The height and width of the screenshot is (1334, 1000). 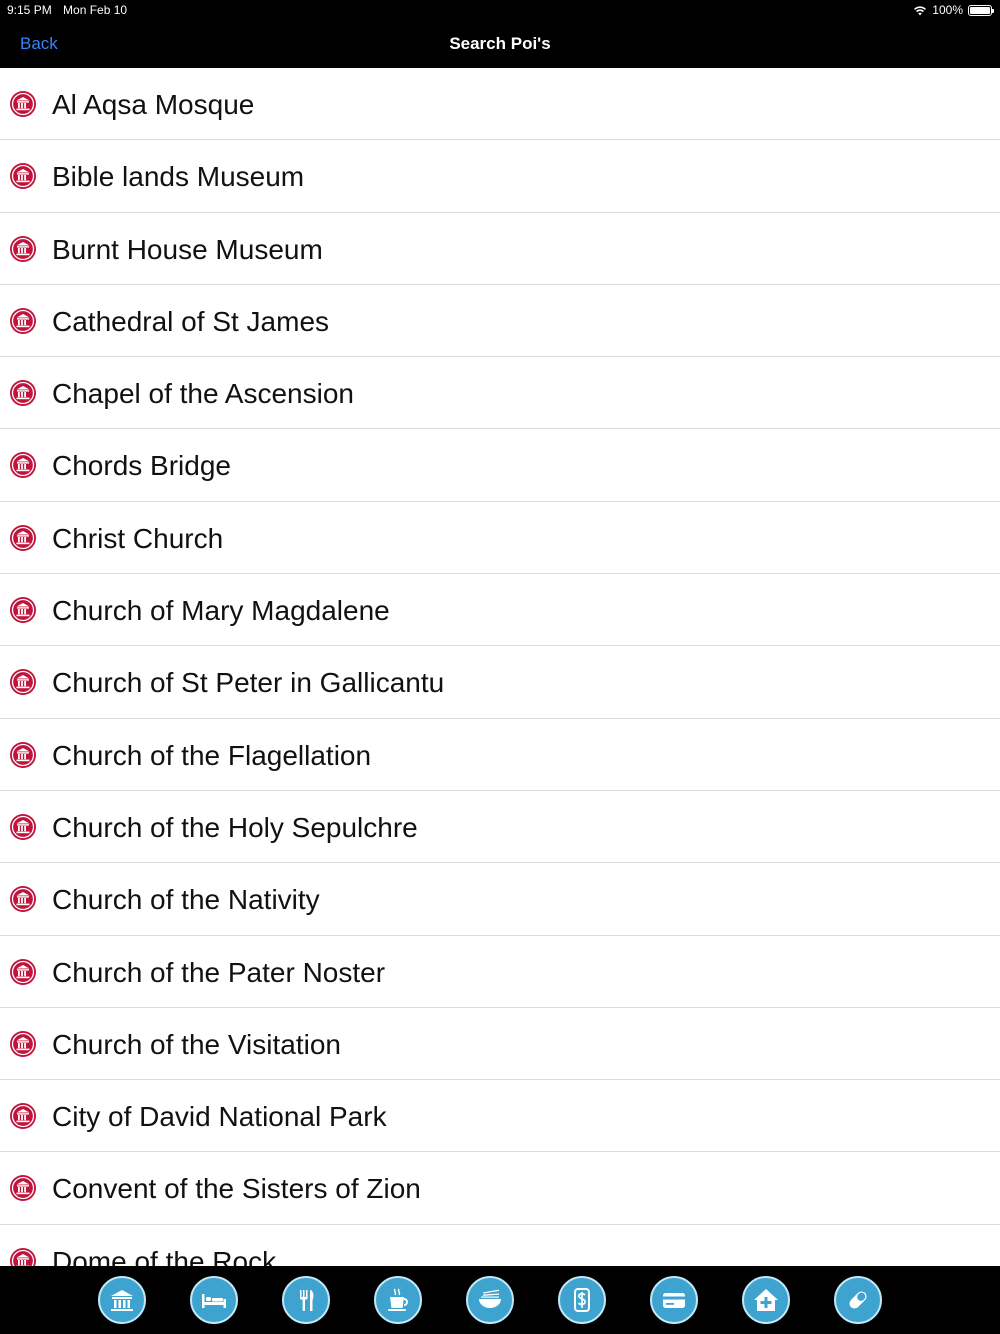 I want to click on battery-icon, so click(x=981, y=10).